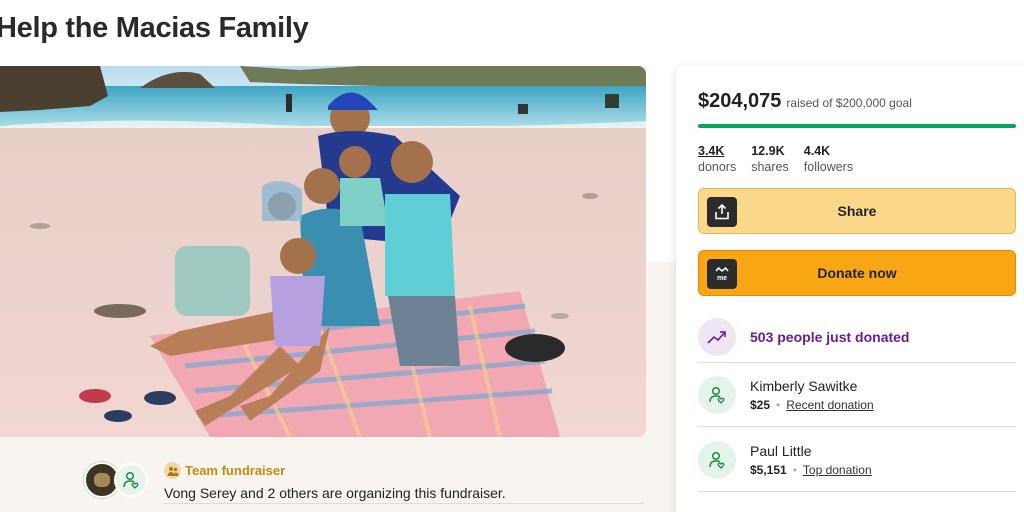  I want to click on team-fundraiser-label: Team fundraiser, so click(224, 470).